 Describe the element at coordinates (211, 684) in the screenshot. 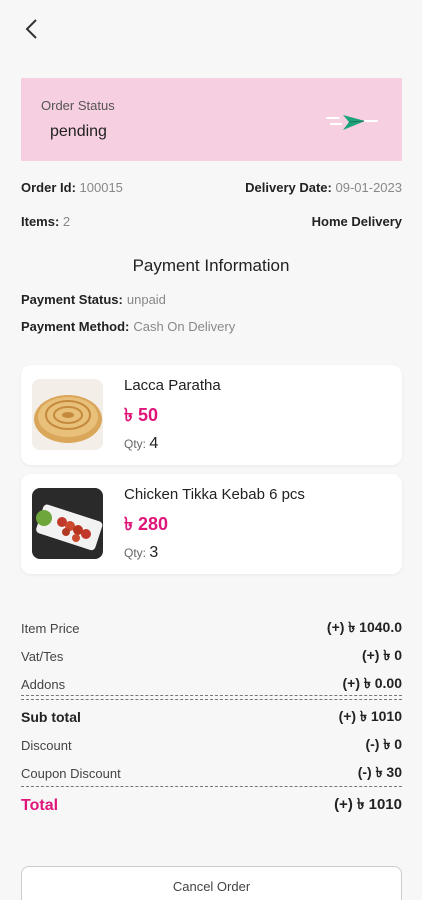

I see `summary-addons: Addons (+) ৳ 0.00` at that location.